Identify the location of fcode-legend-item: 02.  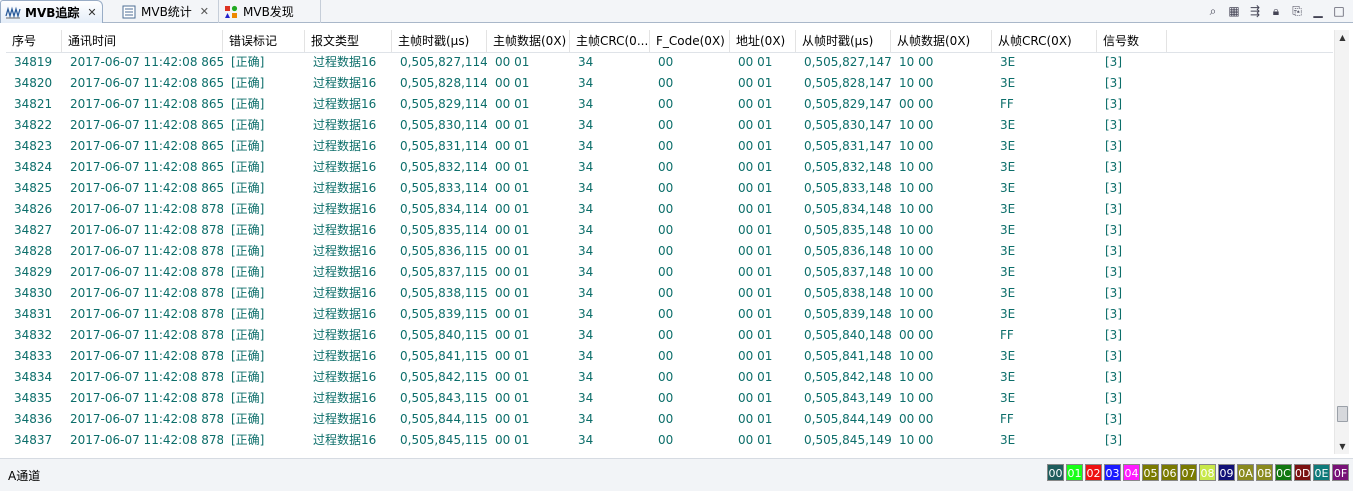
(1093, 472).